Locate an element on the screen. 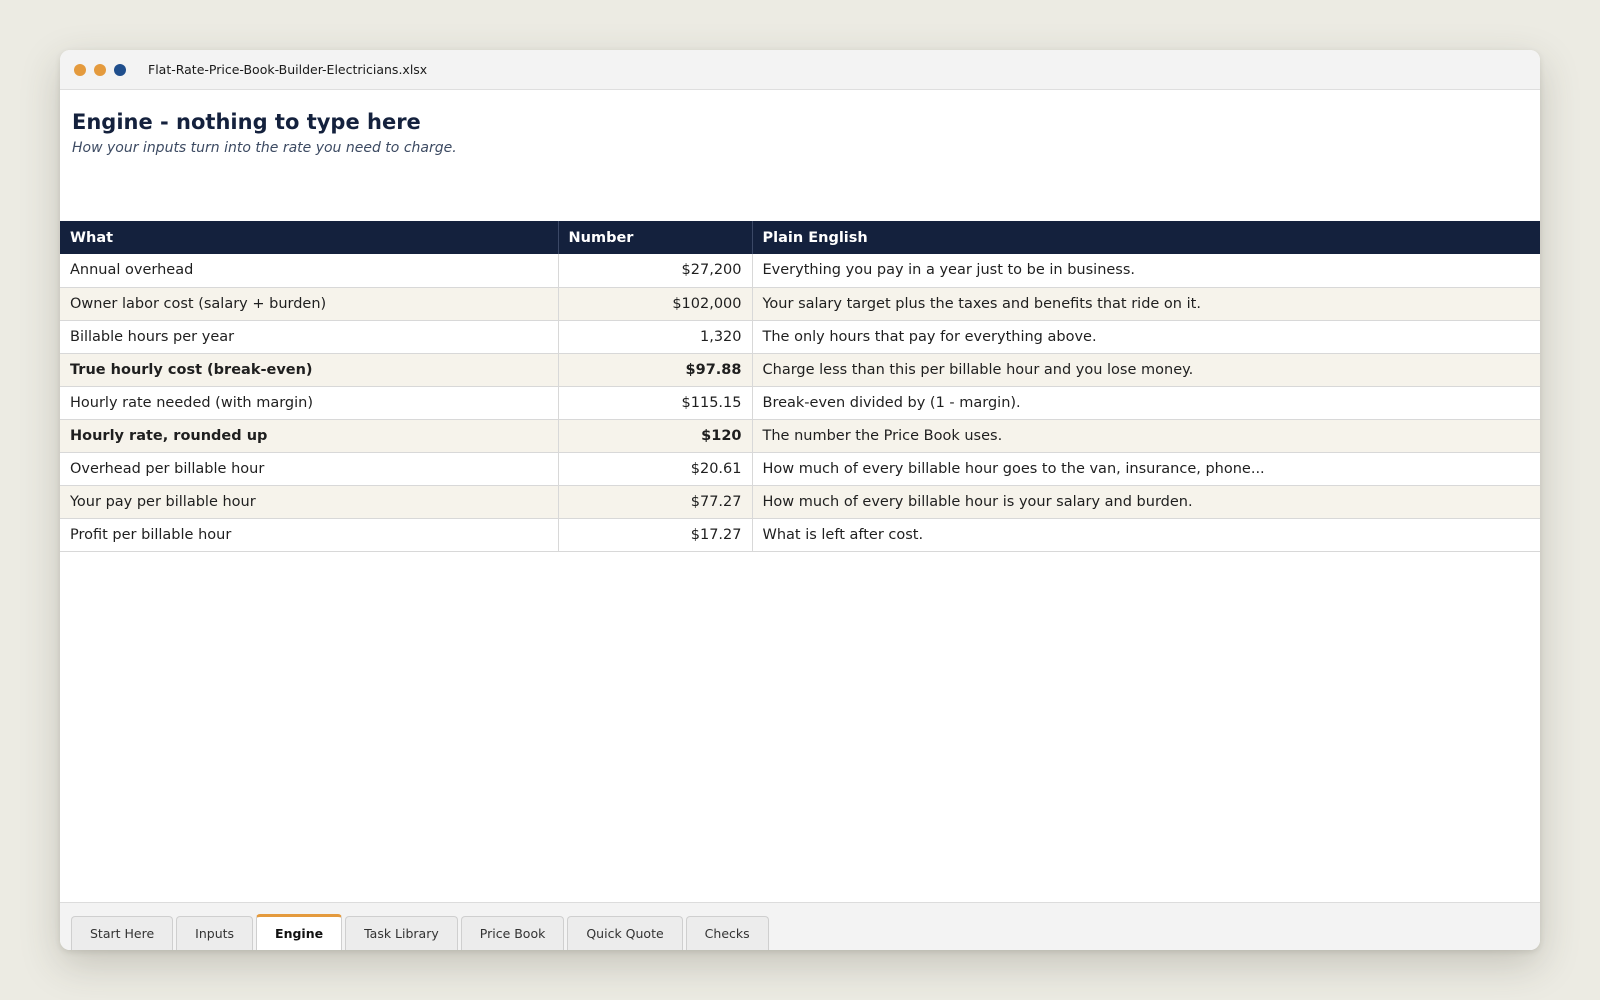 The width and height of the screenshot is (1600, 1000). cell-number: $77.27 is located at coordinates (655, 502).